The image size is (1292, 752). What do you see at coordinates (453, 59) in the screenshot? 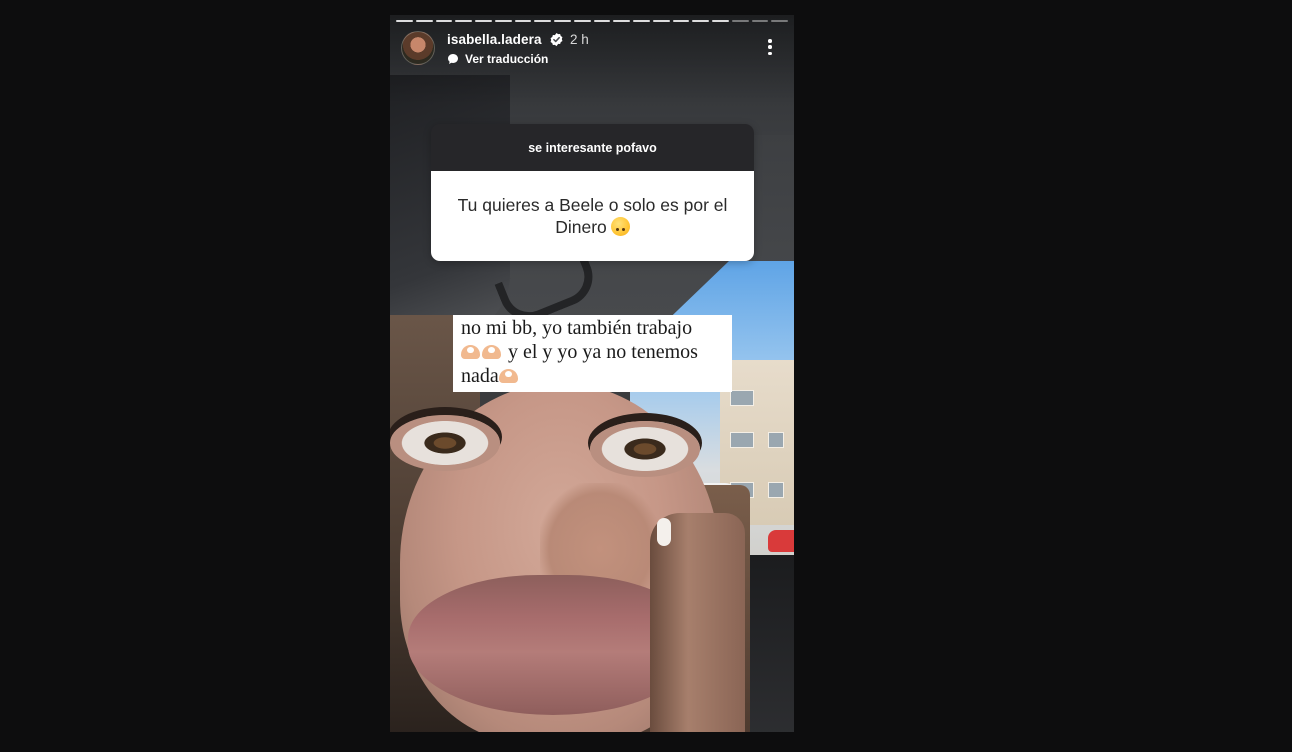
I see `translate-icon` at bounding box center [453, 59].